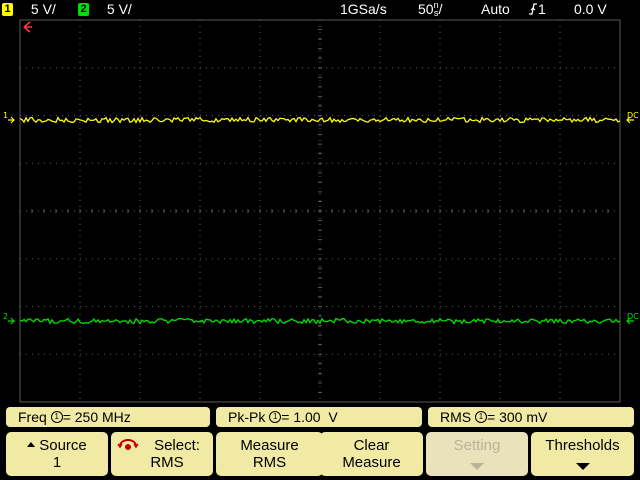 This screenshot has height=480, width=640. I want to click on measurement-freq: Freq 1 = 250 MHz, so click(108, 417).